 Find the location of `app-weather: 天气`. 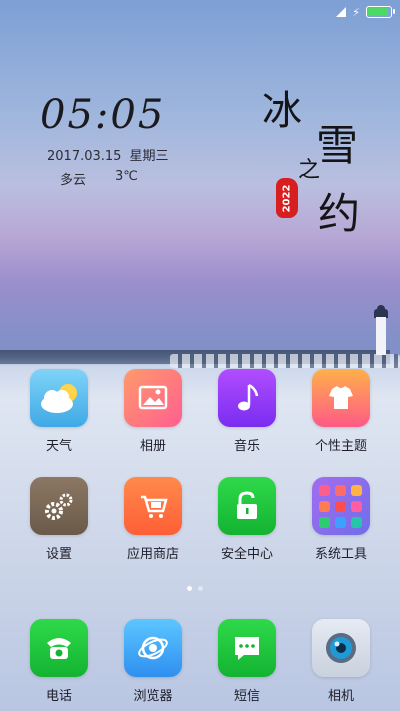

app-weather: 天气 is located at coordinates (59, 414).